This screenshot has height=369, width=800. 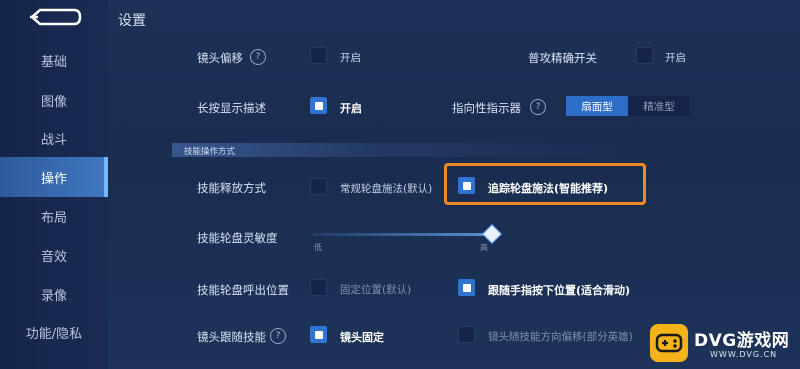 I want to click on sidebar-item-privacy: 功能/隐私, so click(x=54, y=332).